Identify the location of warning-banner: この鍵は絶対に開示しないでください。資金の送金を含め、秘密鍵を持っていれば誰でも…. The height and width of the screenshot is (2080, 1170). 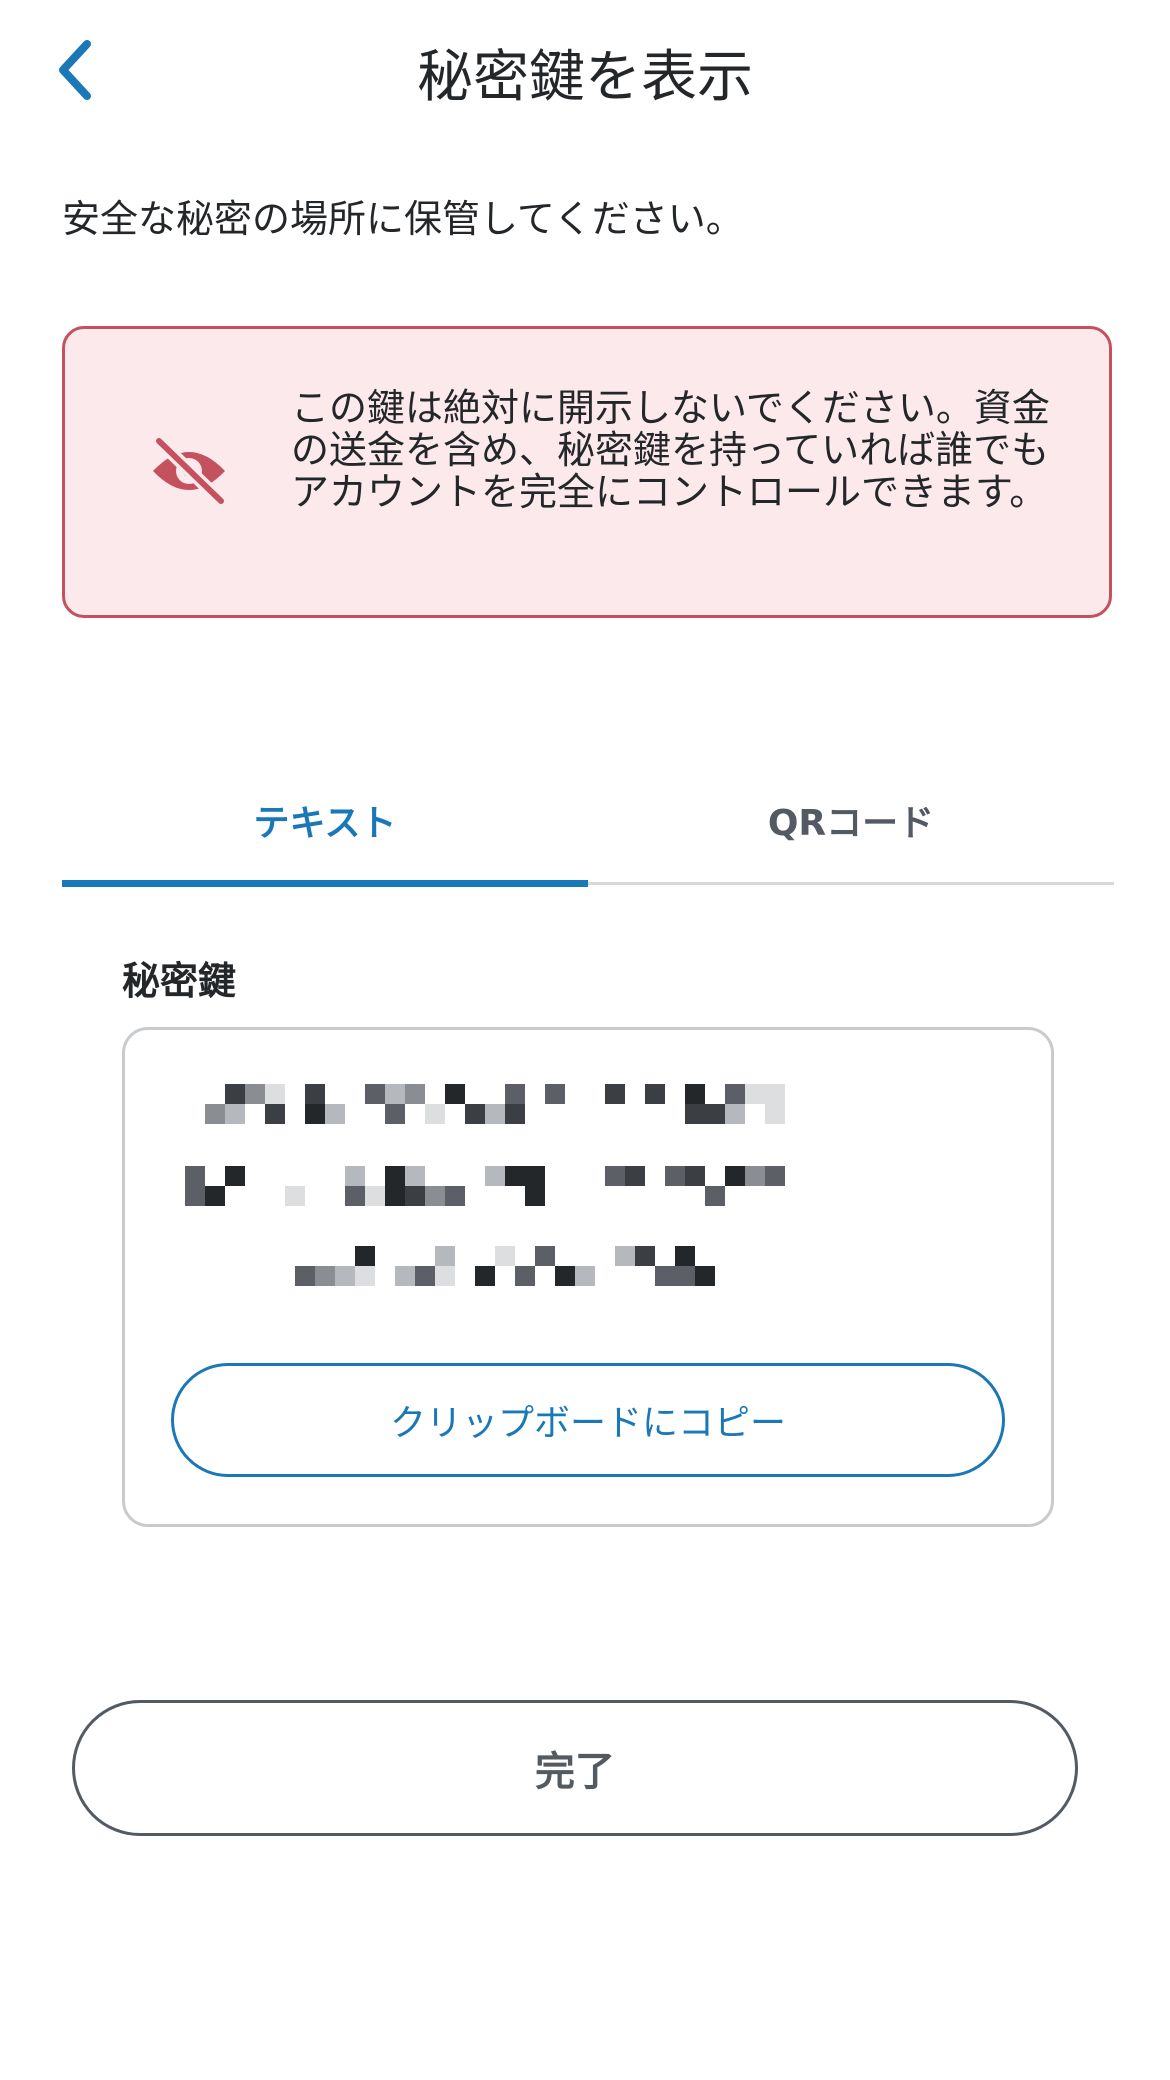
(587, 472).